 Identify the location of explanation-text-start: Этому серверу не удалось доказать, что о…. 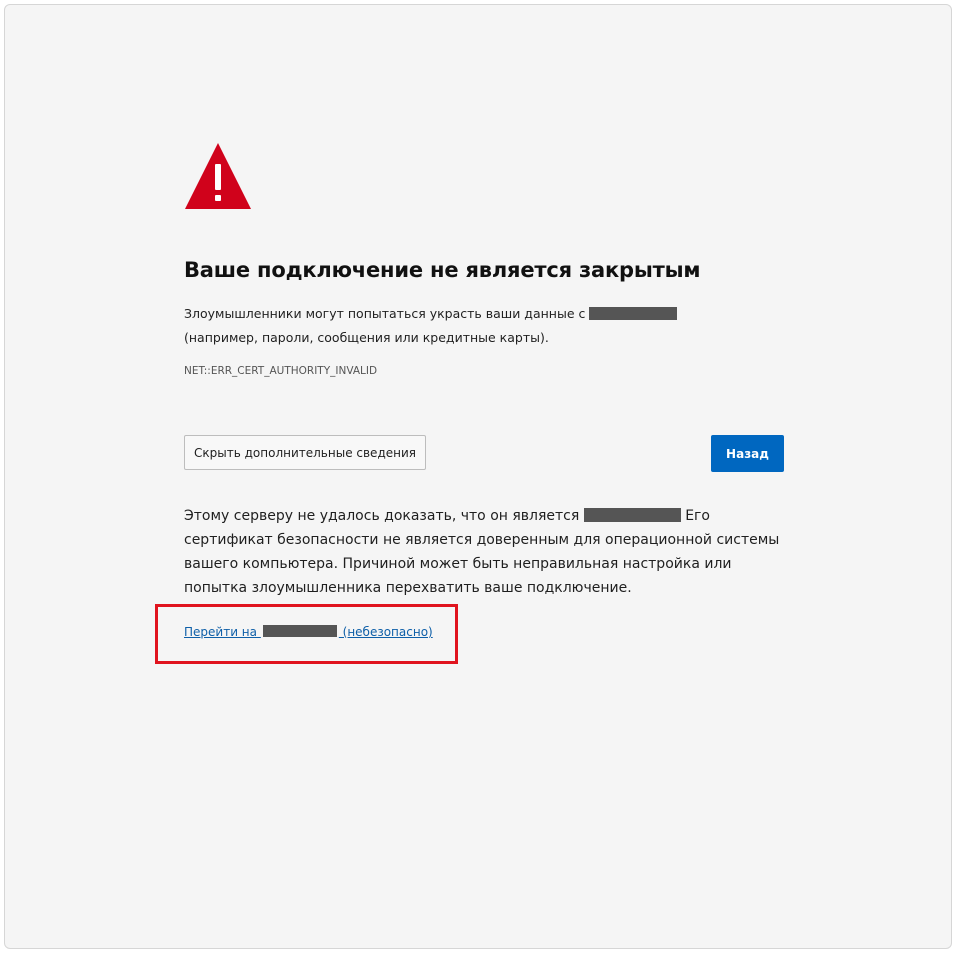
(384, 516).